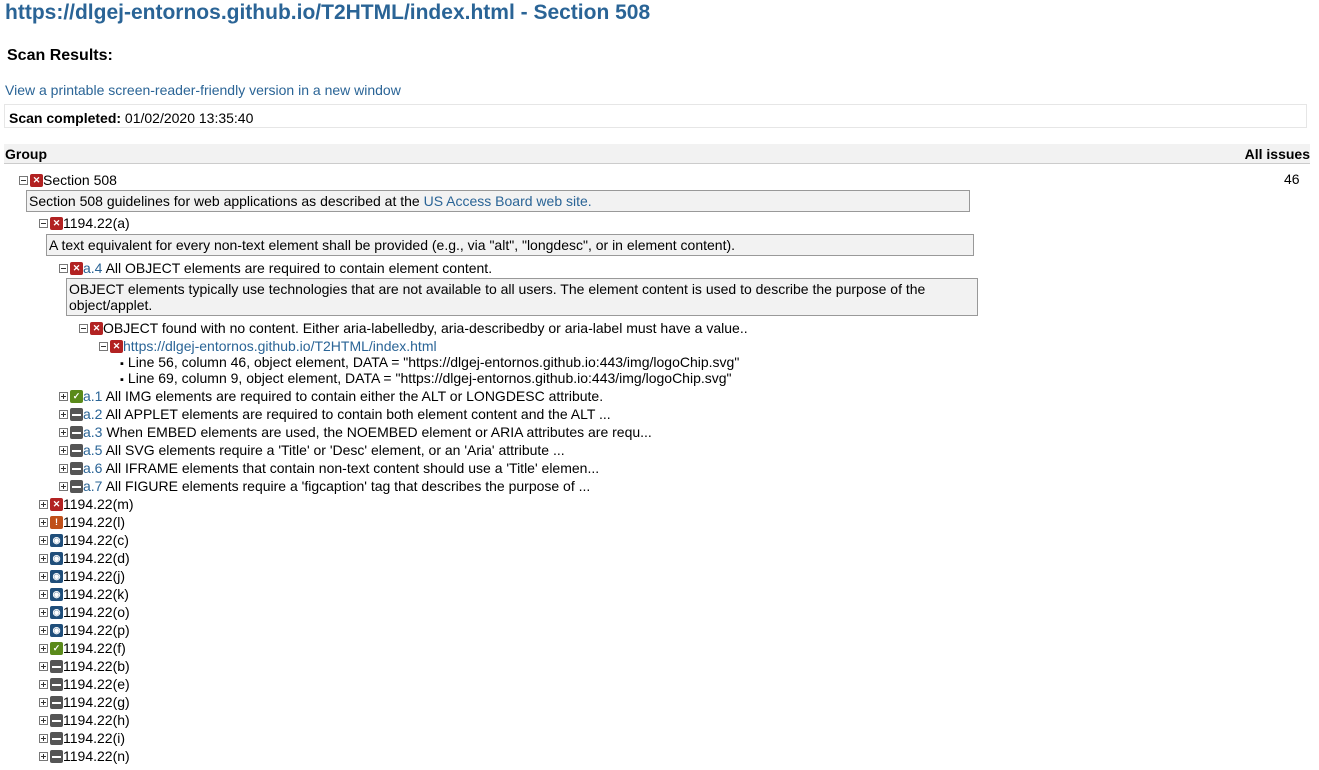 This screenshot has height=770, width=1319. I want to click on group-name: 1194.22(h), so click(96, 720).